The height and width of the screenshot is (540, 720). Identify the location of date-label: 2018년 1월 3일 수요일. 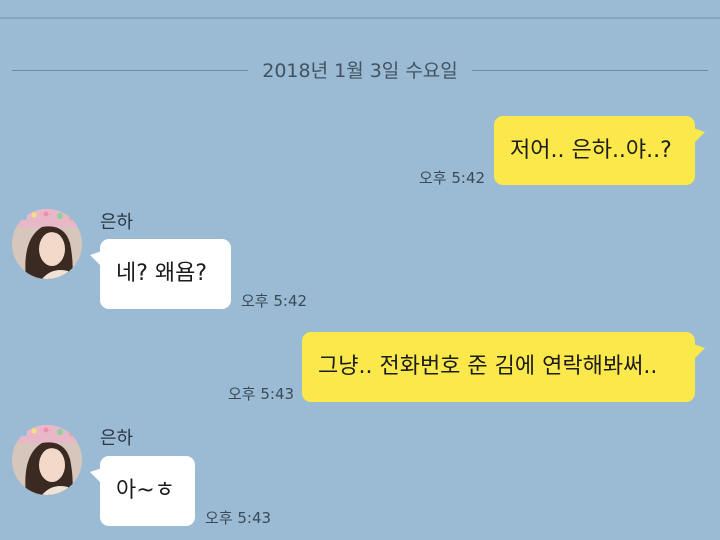
(360, 71).